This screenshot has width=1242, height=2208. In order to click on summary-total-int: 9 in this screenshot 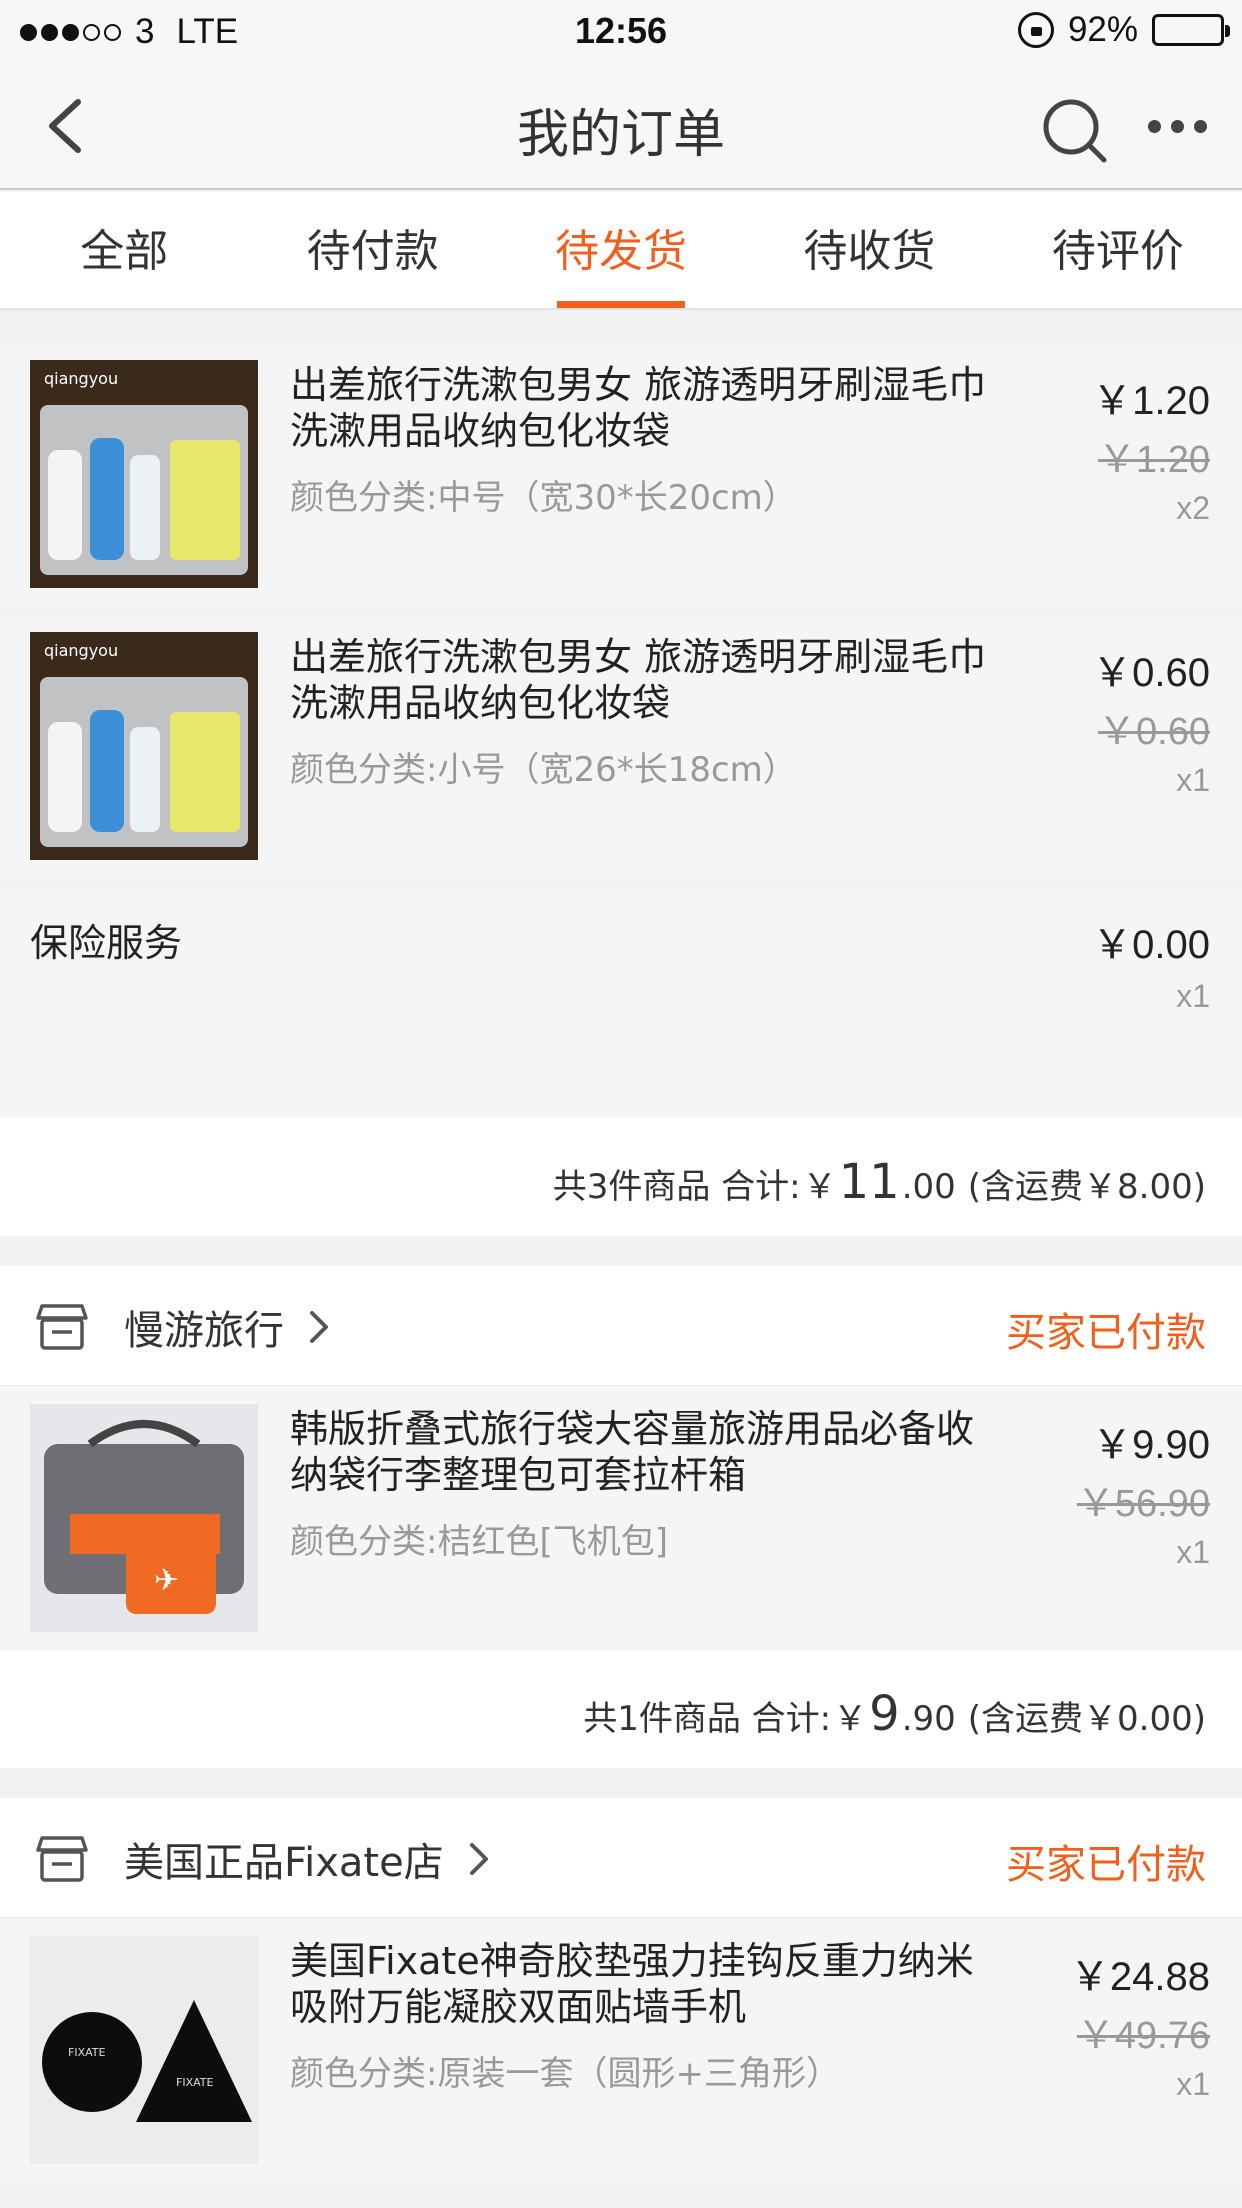, I will do `click(884, 1714)`.